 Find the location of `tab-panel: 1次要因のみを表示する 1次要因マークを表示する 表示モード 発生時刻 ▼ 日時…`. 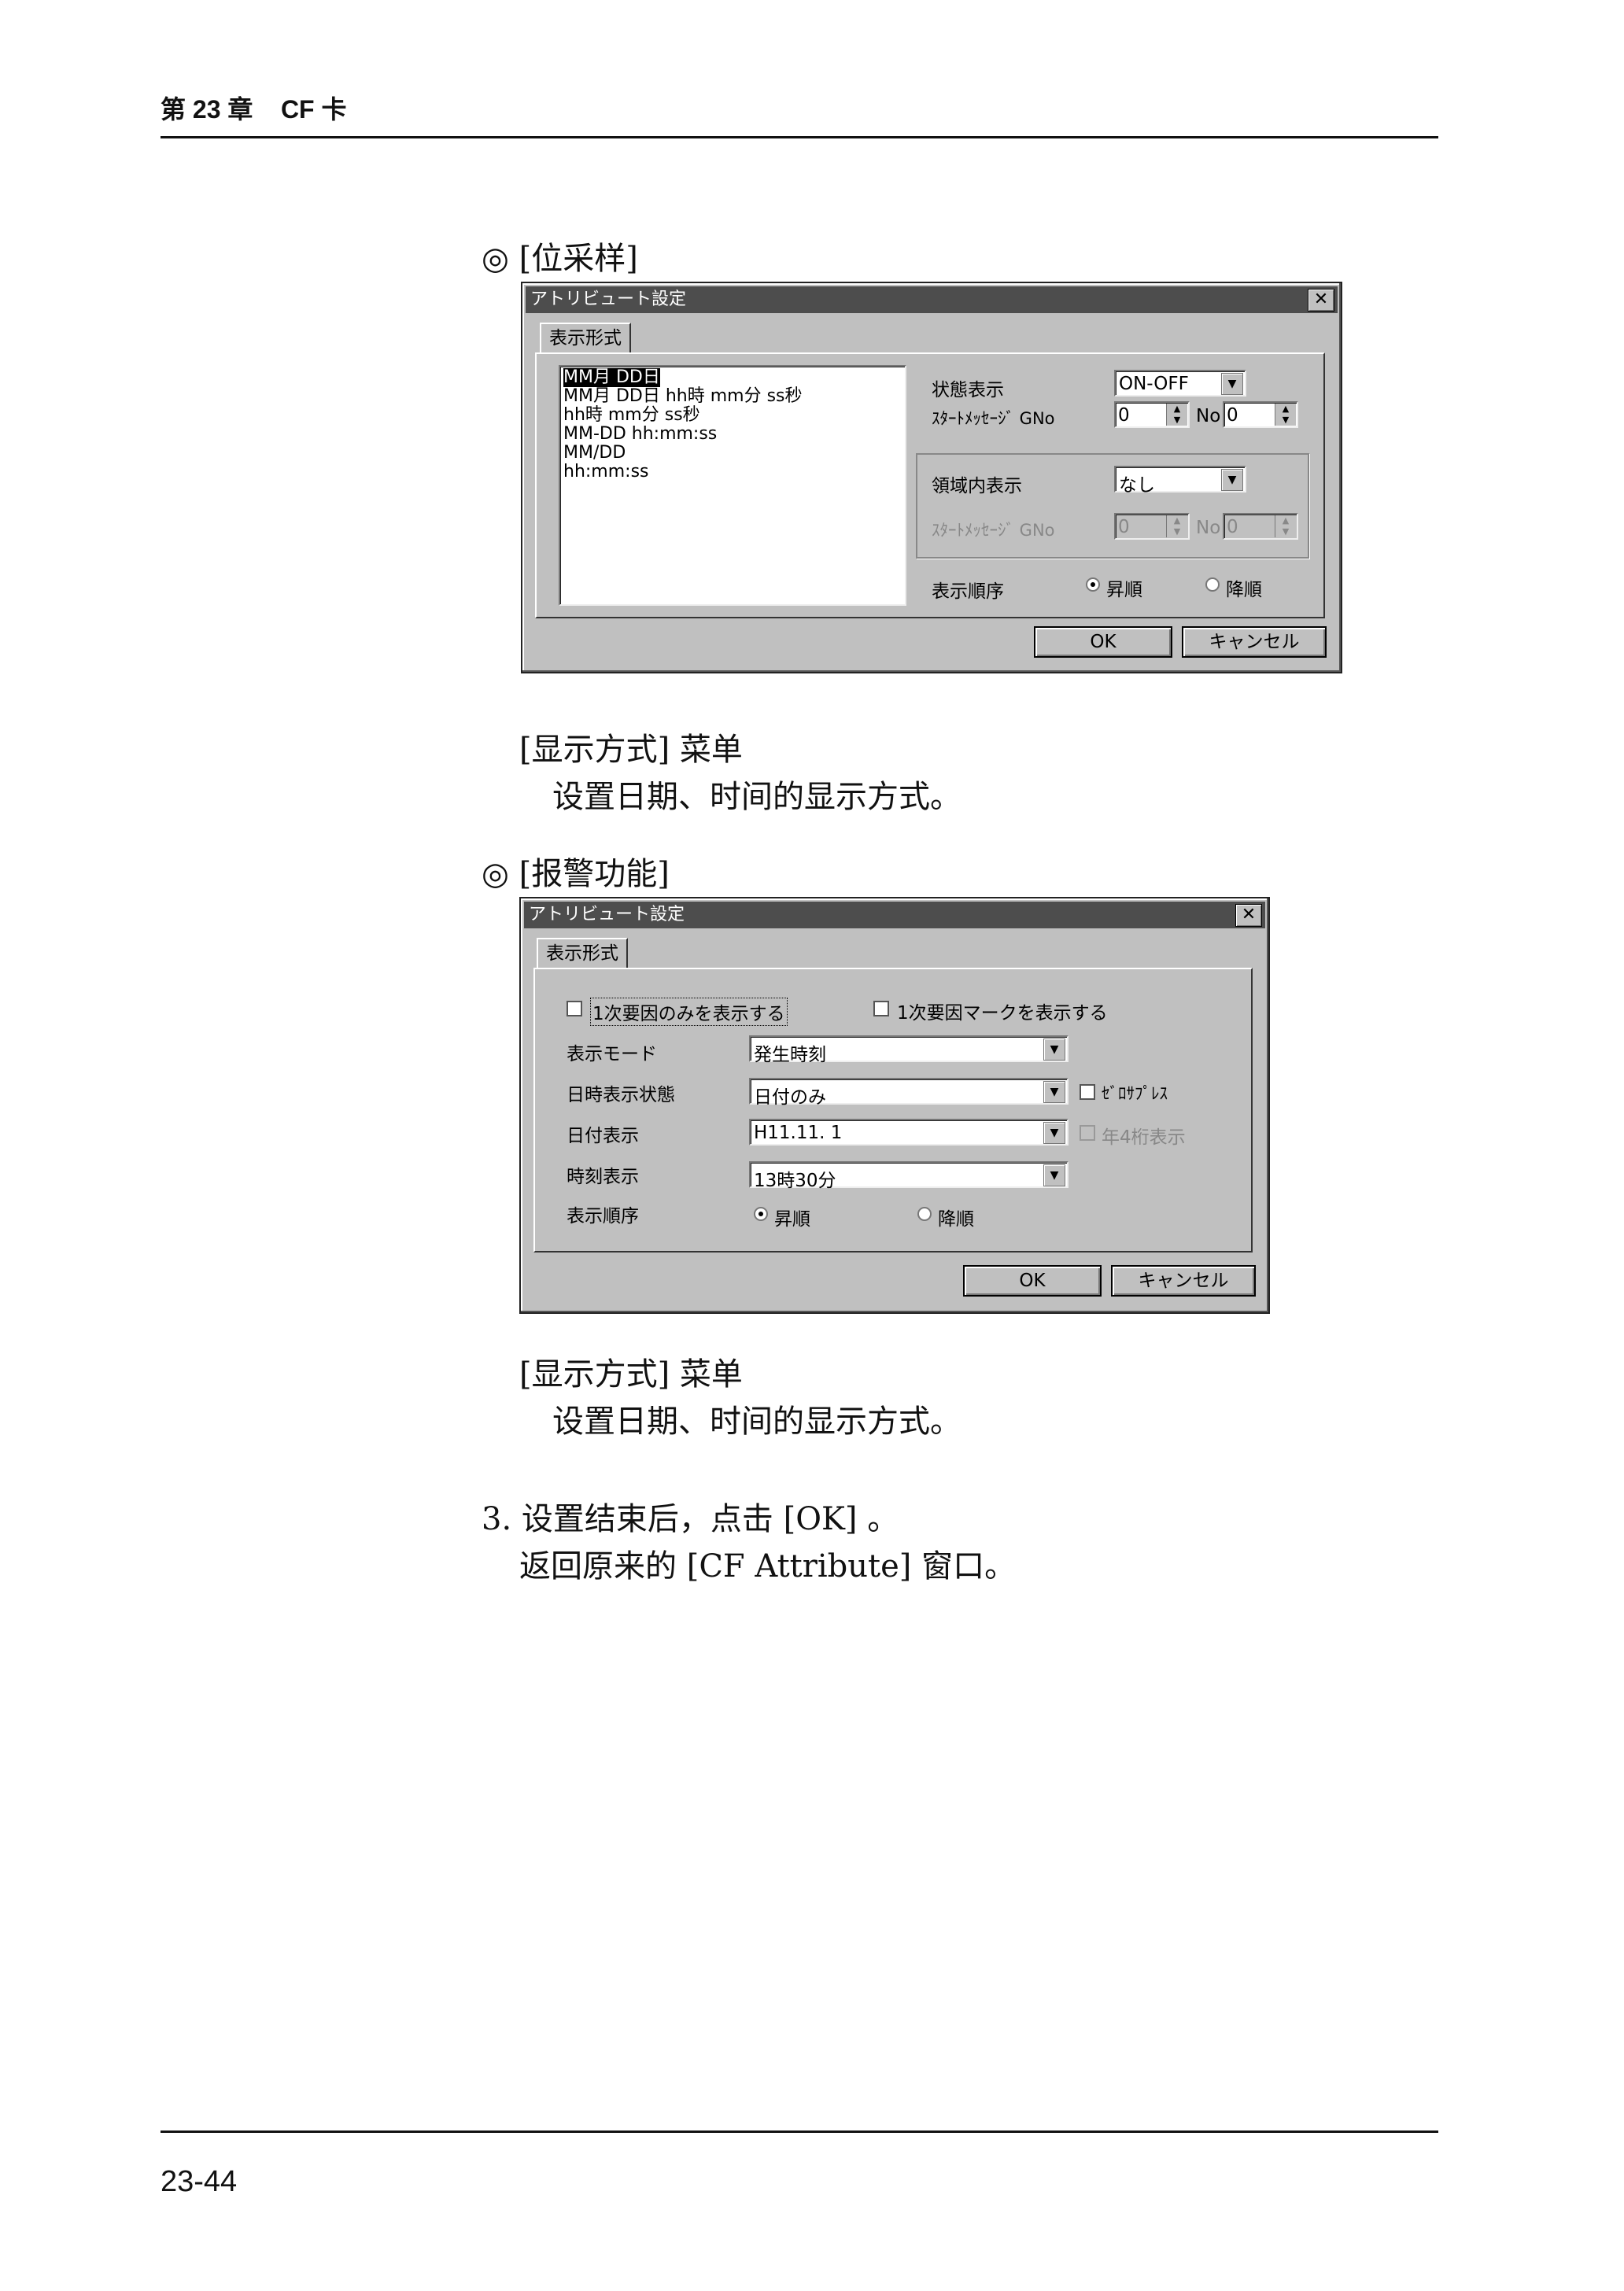

tab-panel: 1次要因のみを表示する 1次要因マークを表示する 表示モード 発生時刻 ▼ 日時… is located at coordinates (893, 1110).